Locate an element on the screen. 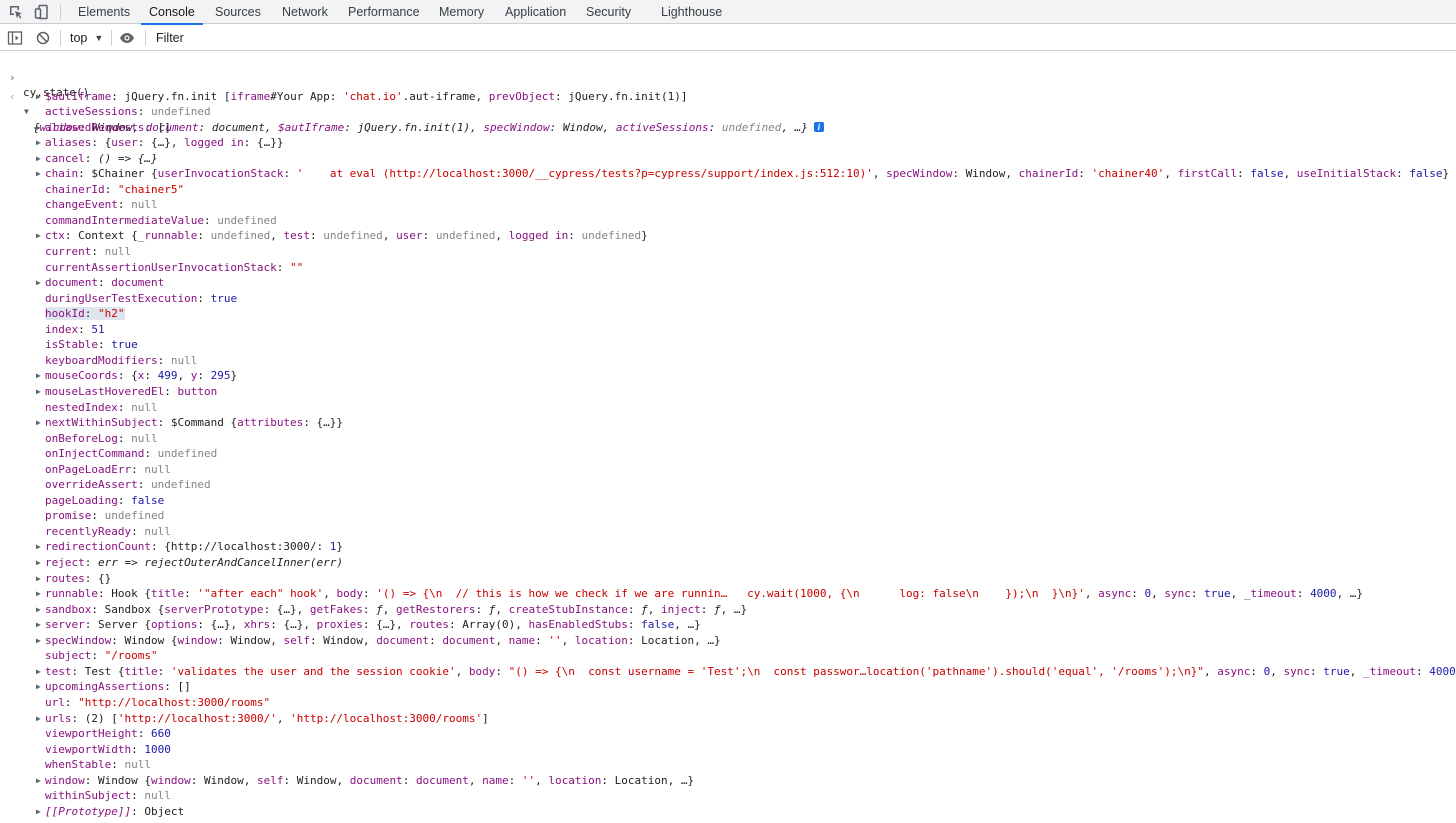 The image size is (1456, 823). property-row: current: null is located at coordinates (728, 252).